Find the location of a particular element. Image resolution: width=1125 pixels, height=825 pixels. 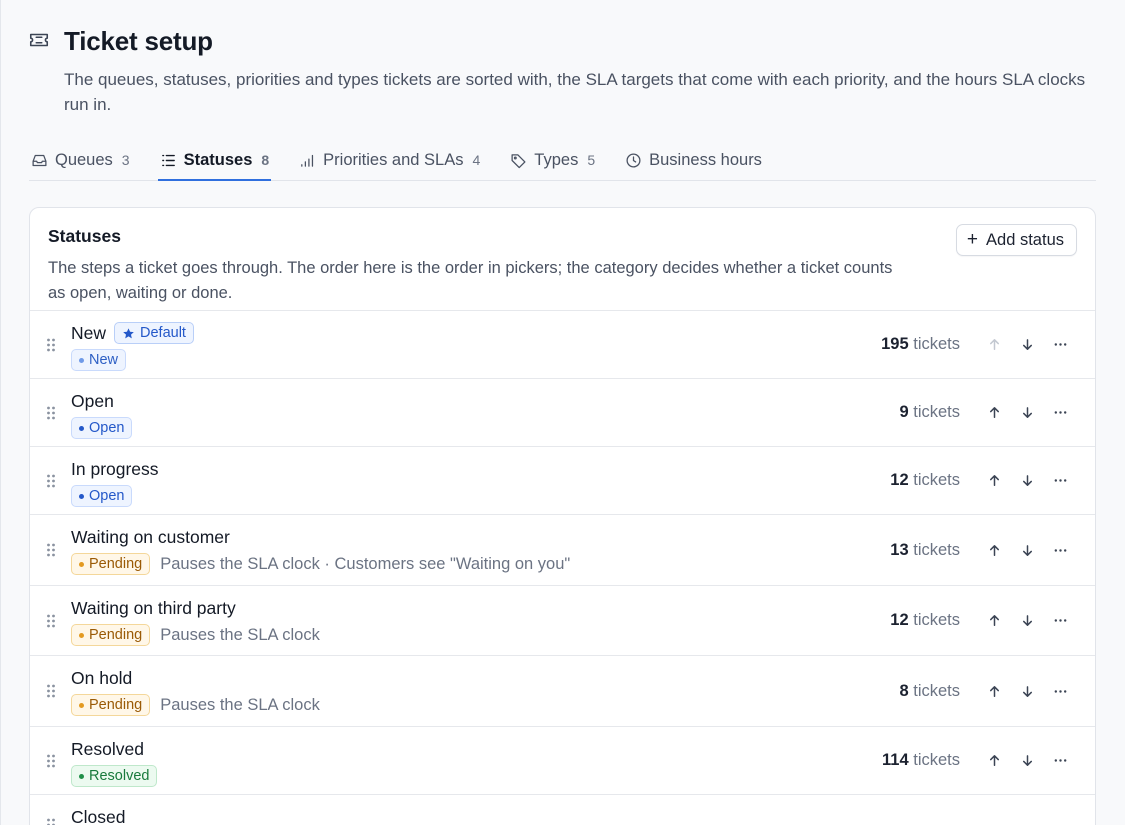

tab-label: Priorities and SLAs is located at coordinates (393, 159).